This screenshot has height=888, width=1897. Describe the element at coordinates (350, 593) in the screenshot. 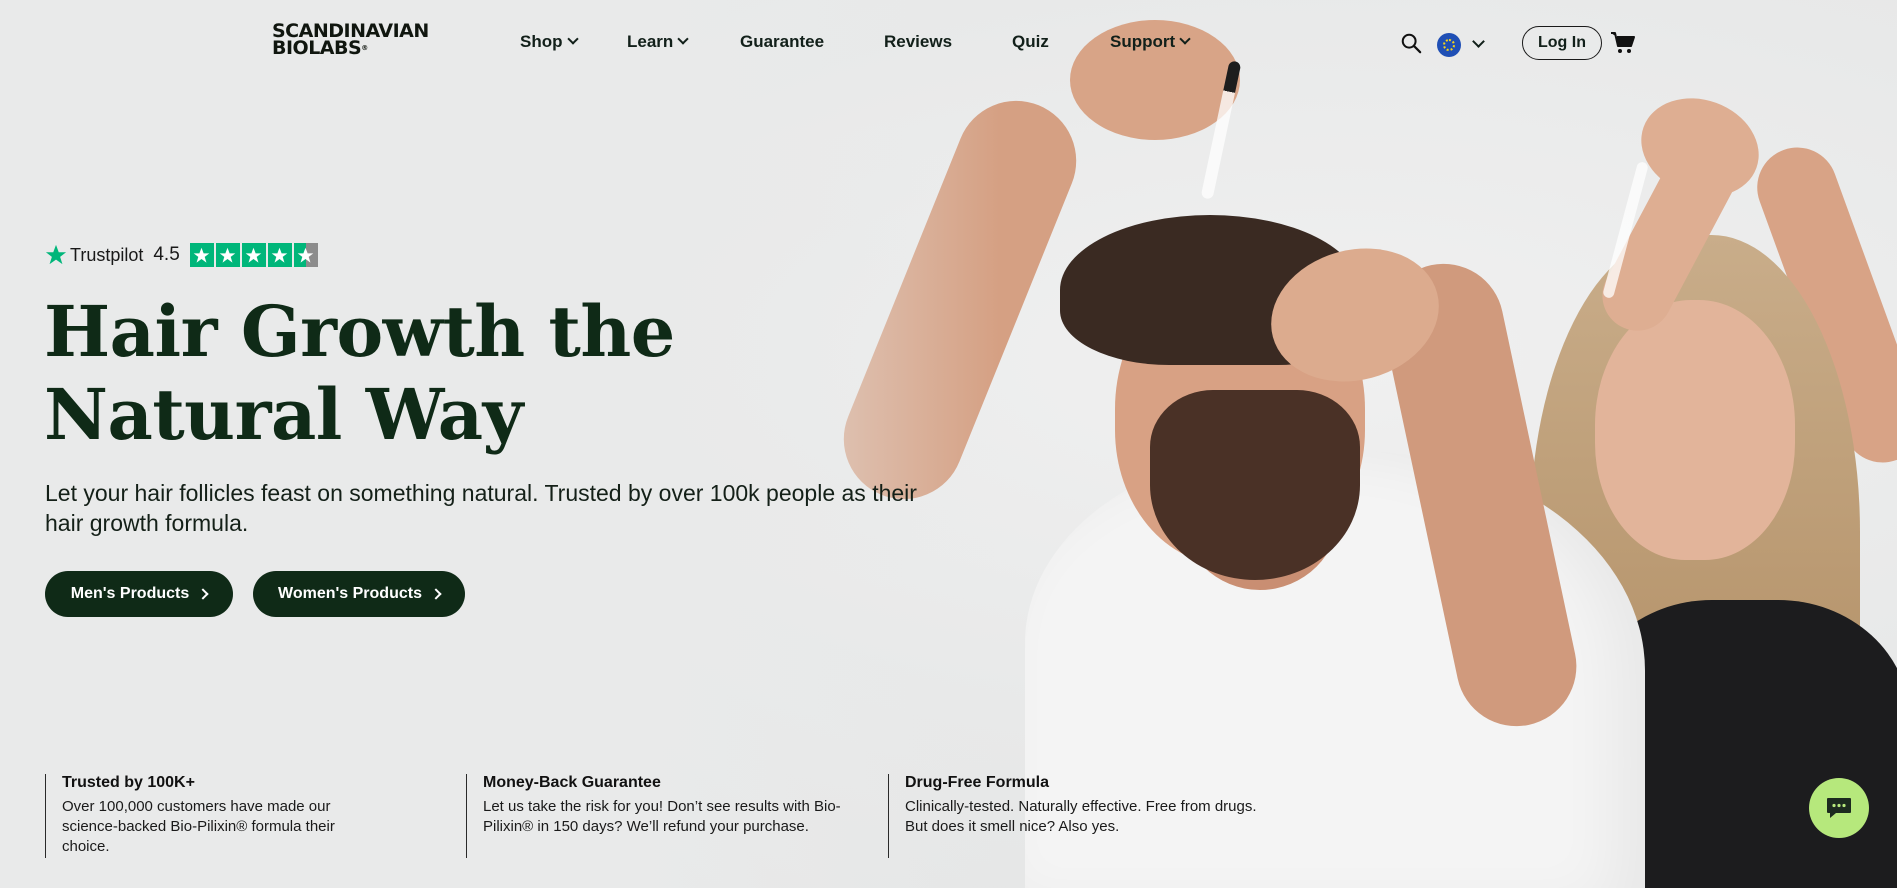

I see `button-label: Women's Products` at that location.